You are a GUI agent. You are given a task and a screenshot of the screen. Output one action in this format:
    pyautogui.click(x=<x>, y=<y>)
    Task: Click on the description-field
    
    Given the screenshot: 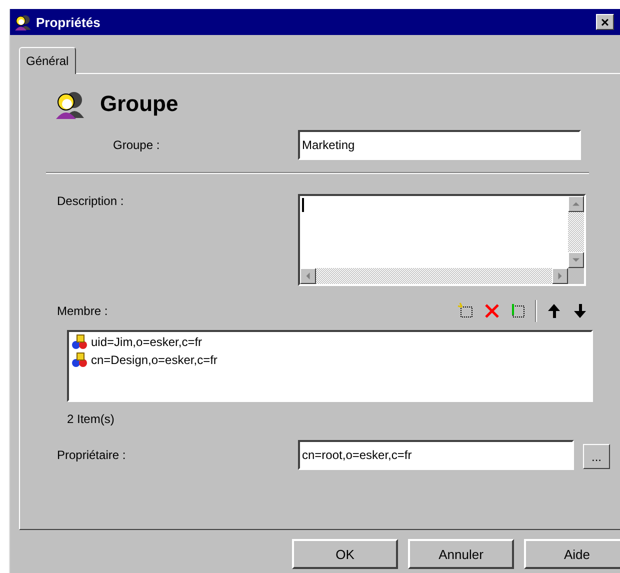 What is the action you would take?
    pyautogui.click(x=442, y=240)
    